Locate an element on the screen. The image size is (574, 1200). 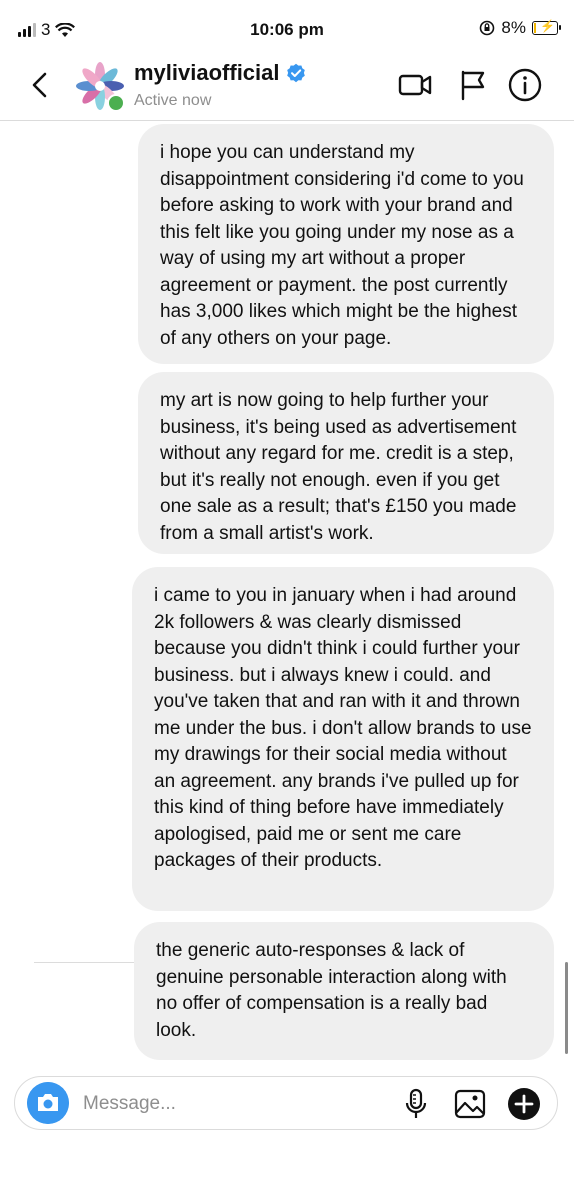
active-status: Active now is located at coordinates (173, 100).